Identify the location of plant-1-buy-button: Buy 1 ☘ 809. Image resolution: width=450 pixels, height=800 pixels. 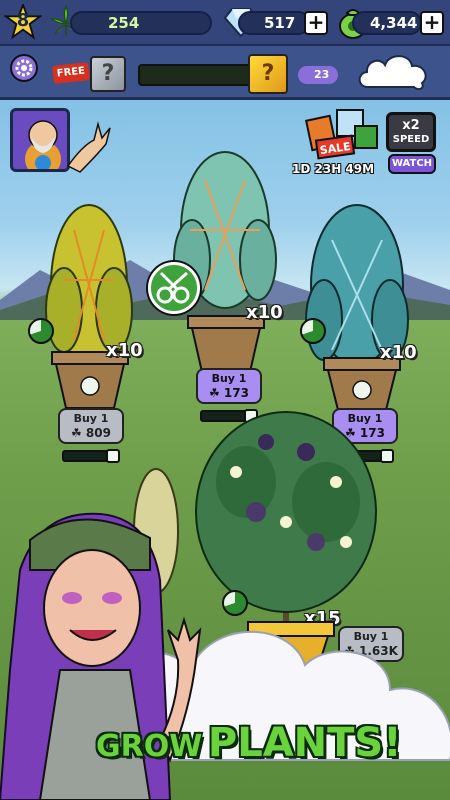
(91, 426).